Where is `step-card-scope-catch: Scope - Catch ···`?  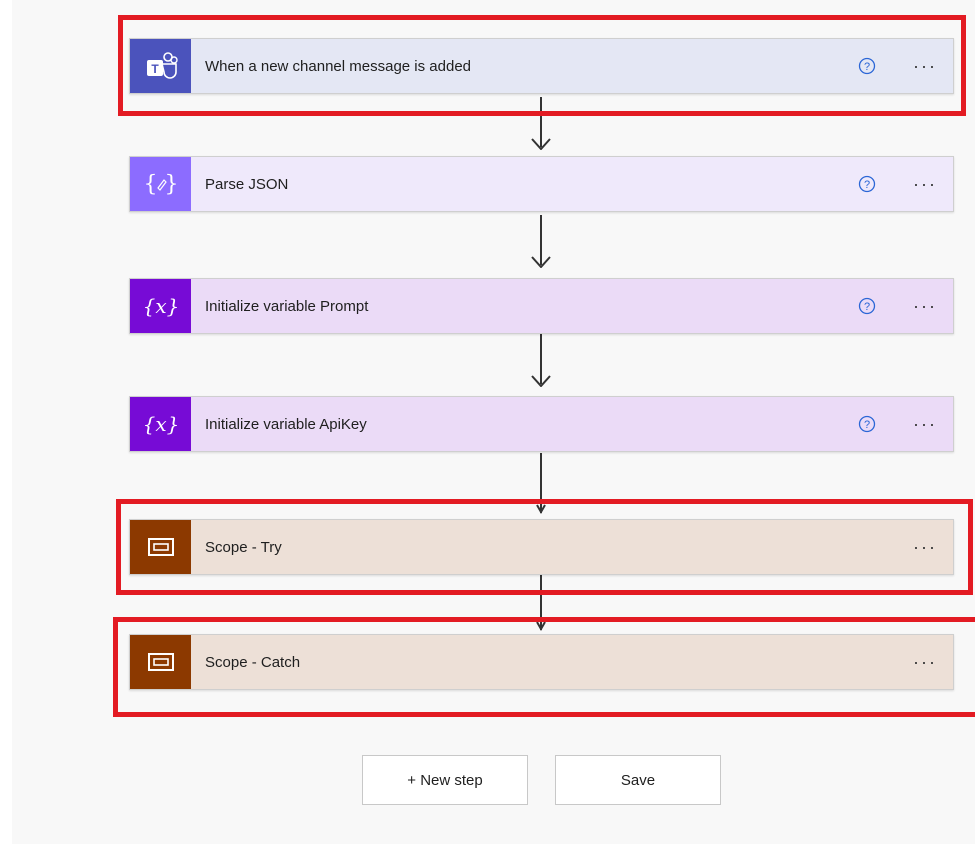
step-card-scope-catch: Scope - Catch ··· is located at coordinates (541, 662).